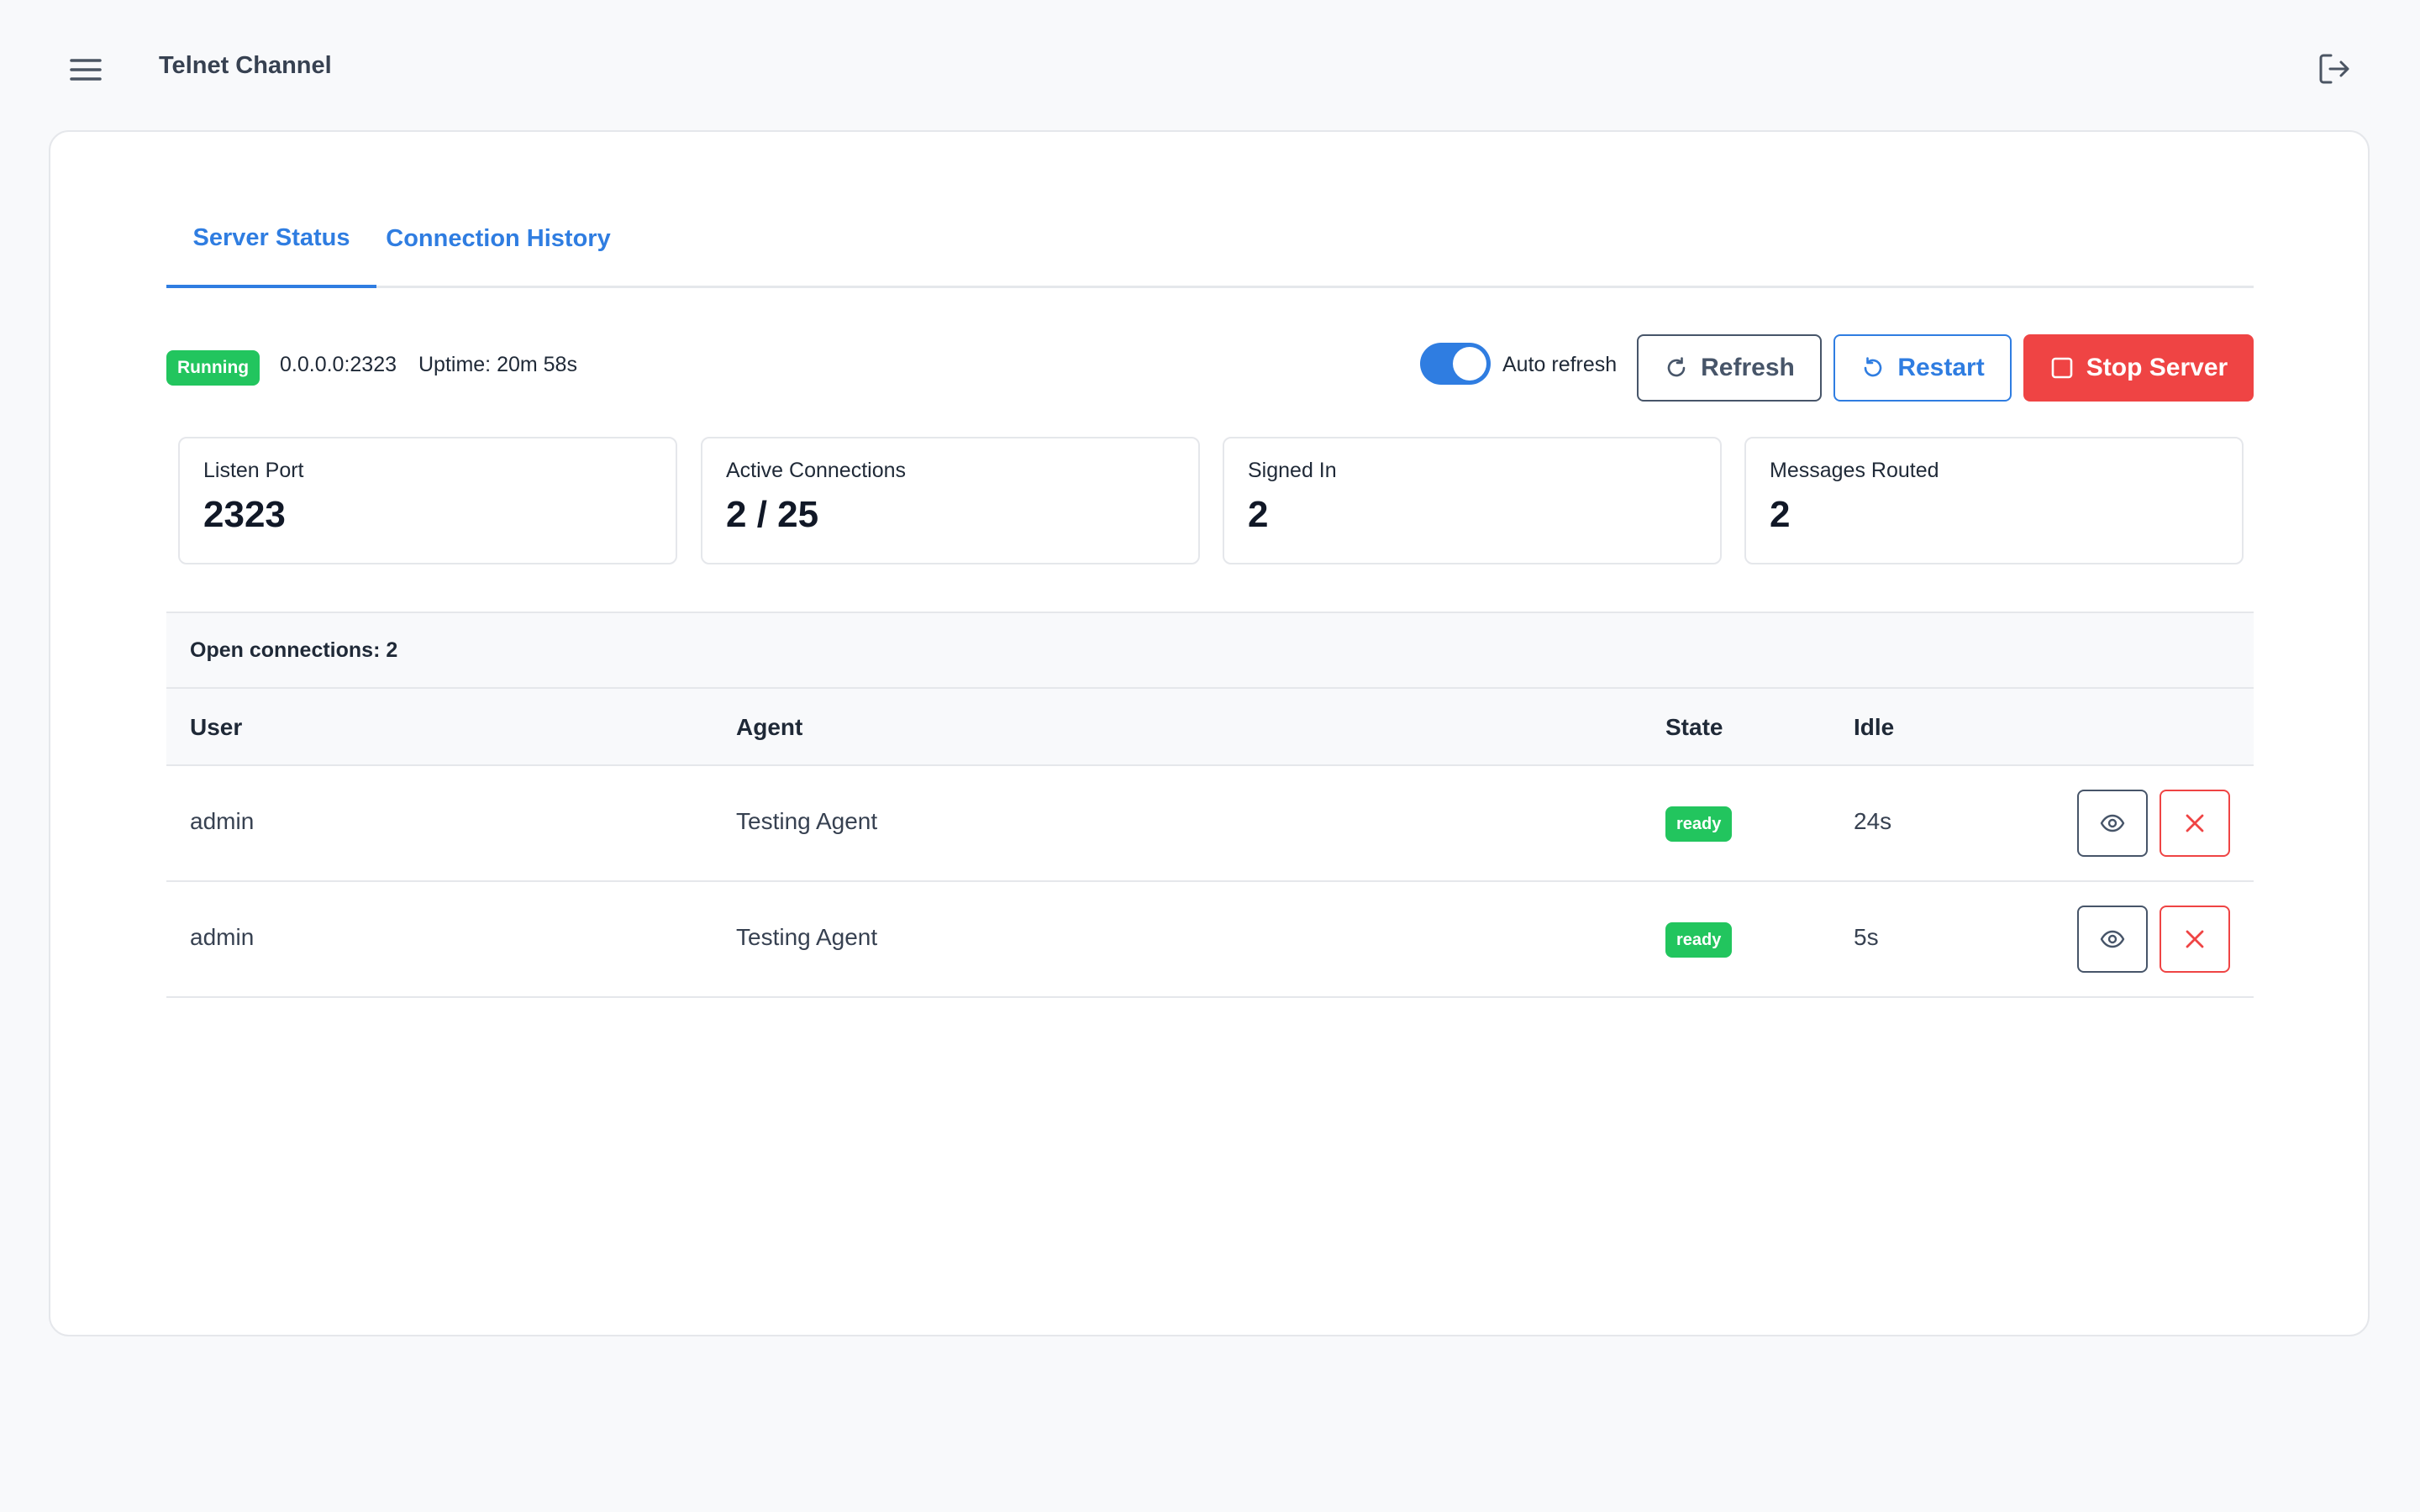  Describe the element at coordinates (1210, 824) in the screenshot. I see `table-row: admin Testing Agent ready 24s` at that location.